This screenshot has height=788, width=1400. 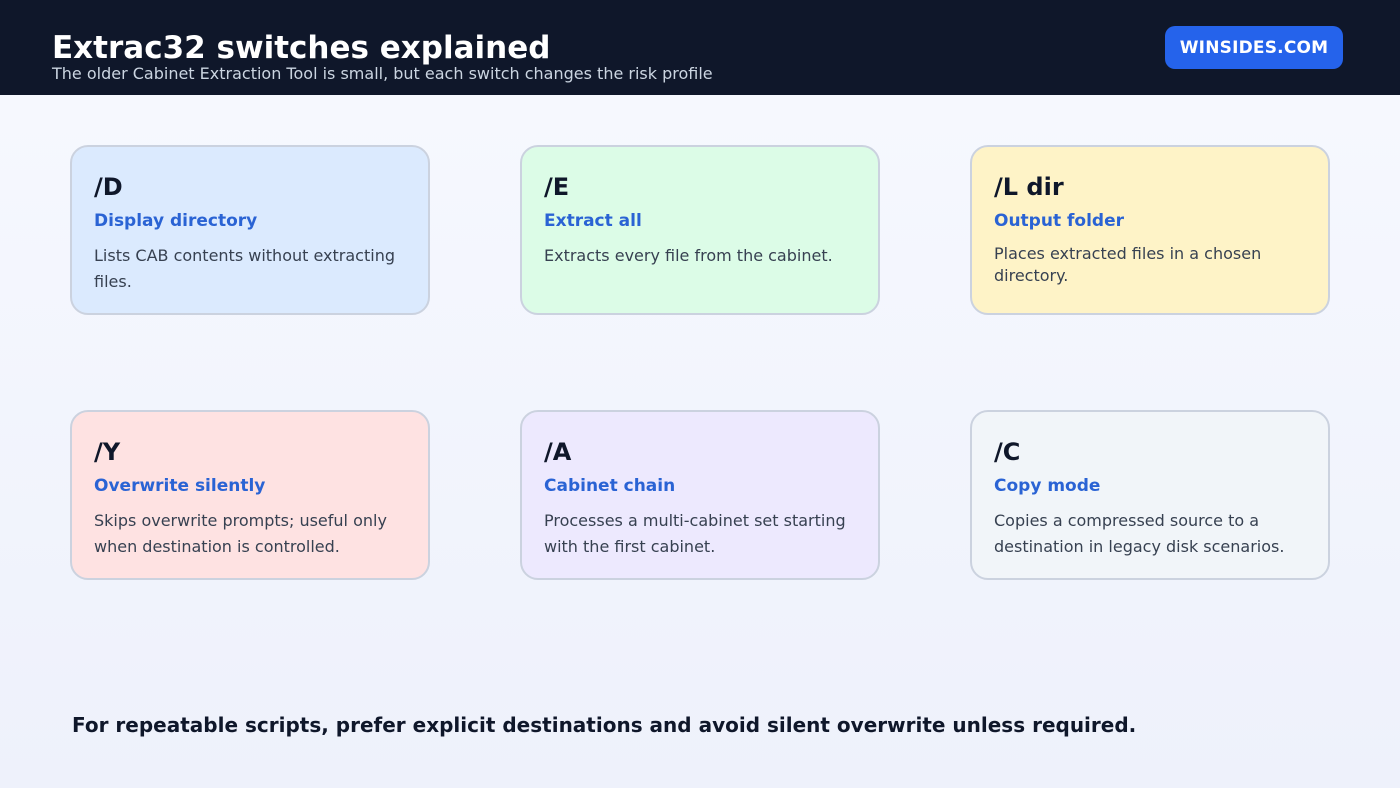 What do you see at coordinates (557, 187) in the screenshot?
I see `switch-code: /E` at bounding box center [557, 187].